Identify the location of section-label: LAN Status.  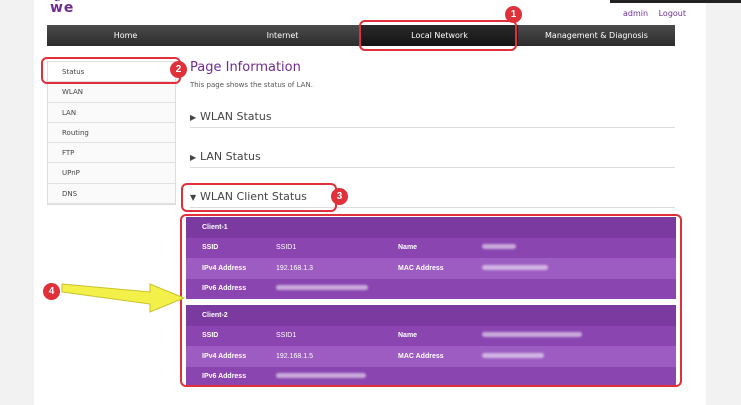
(230, 156).